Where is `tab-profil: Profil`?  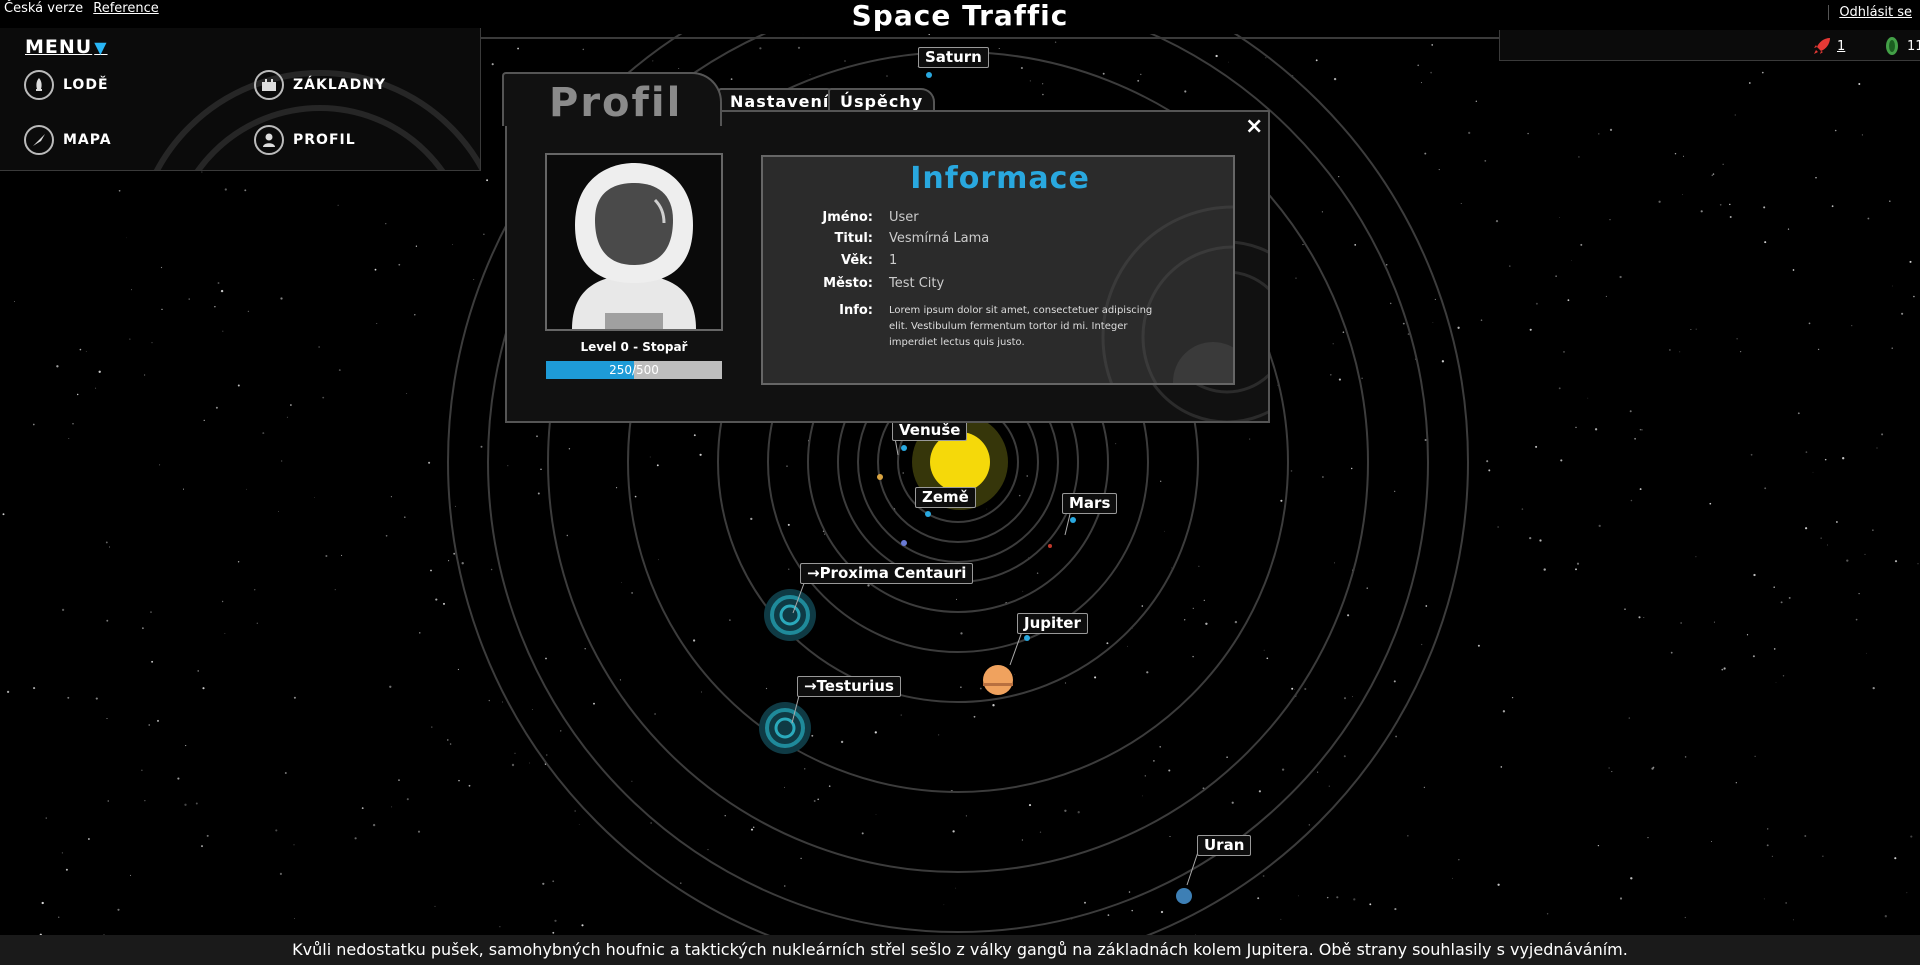
tab-profil: Profil is located at coordinates (612, 99).